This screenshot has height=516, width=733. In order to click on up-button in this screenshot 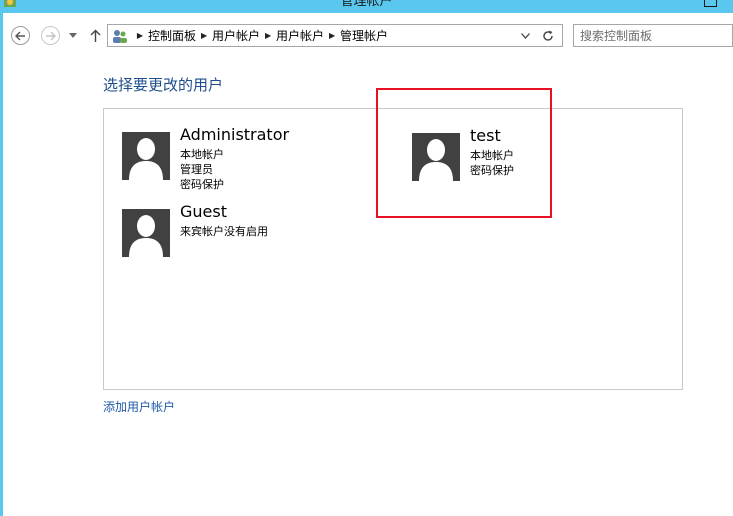, I will do `click(95, 35)`.